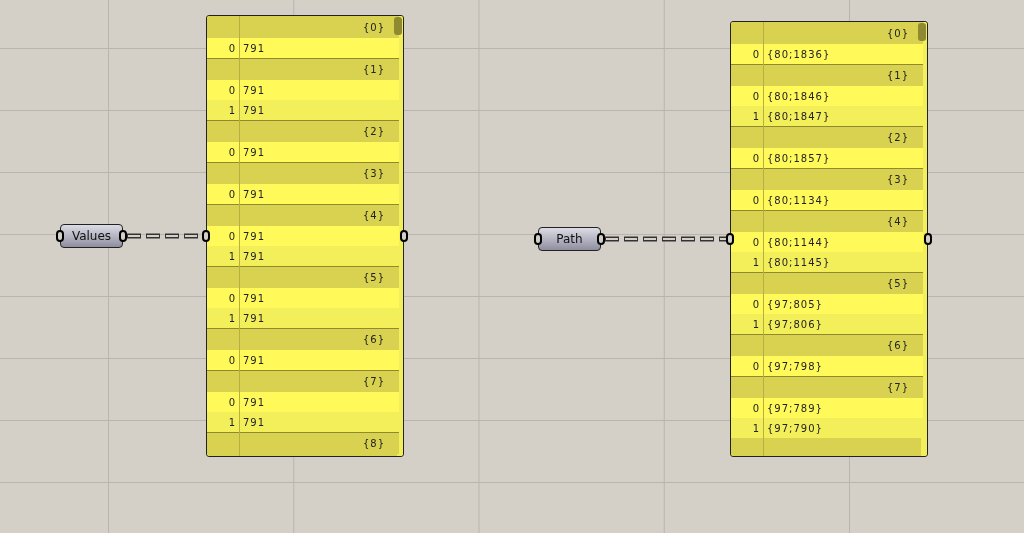 This screenshot has height=533, width=1024. Describe the element at coordinates (795, 324) in the screenshot. I see `item-value: {97;806}` at that location.